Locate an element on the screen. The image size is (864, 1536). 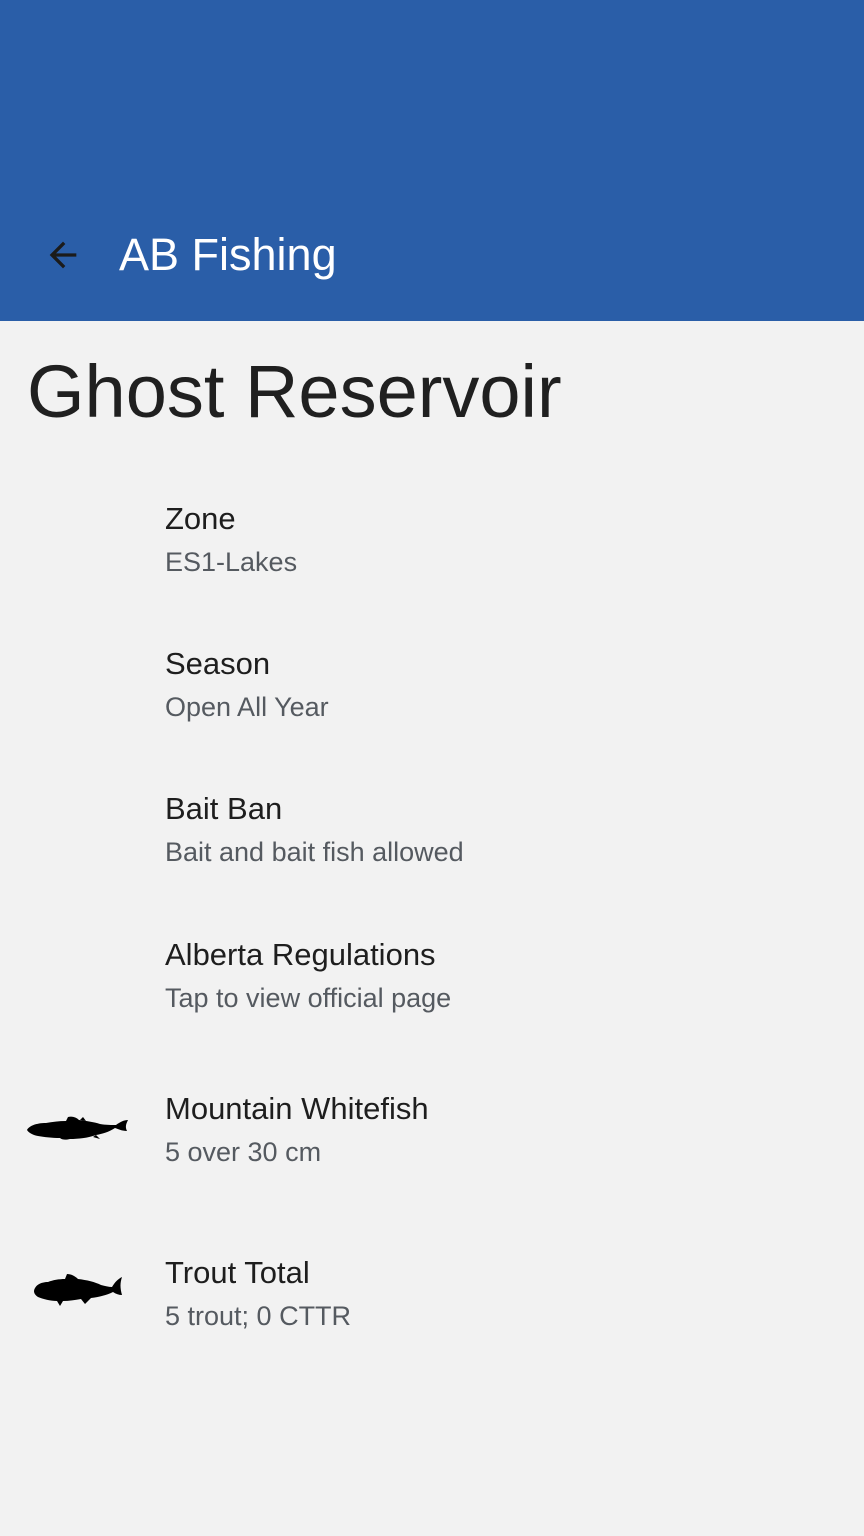
list-item-mountain-whitefish: Mountain Whitefish 5 over 30 cm is located at coordinates (432, 1142).